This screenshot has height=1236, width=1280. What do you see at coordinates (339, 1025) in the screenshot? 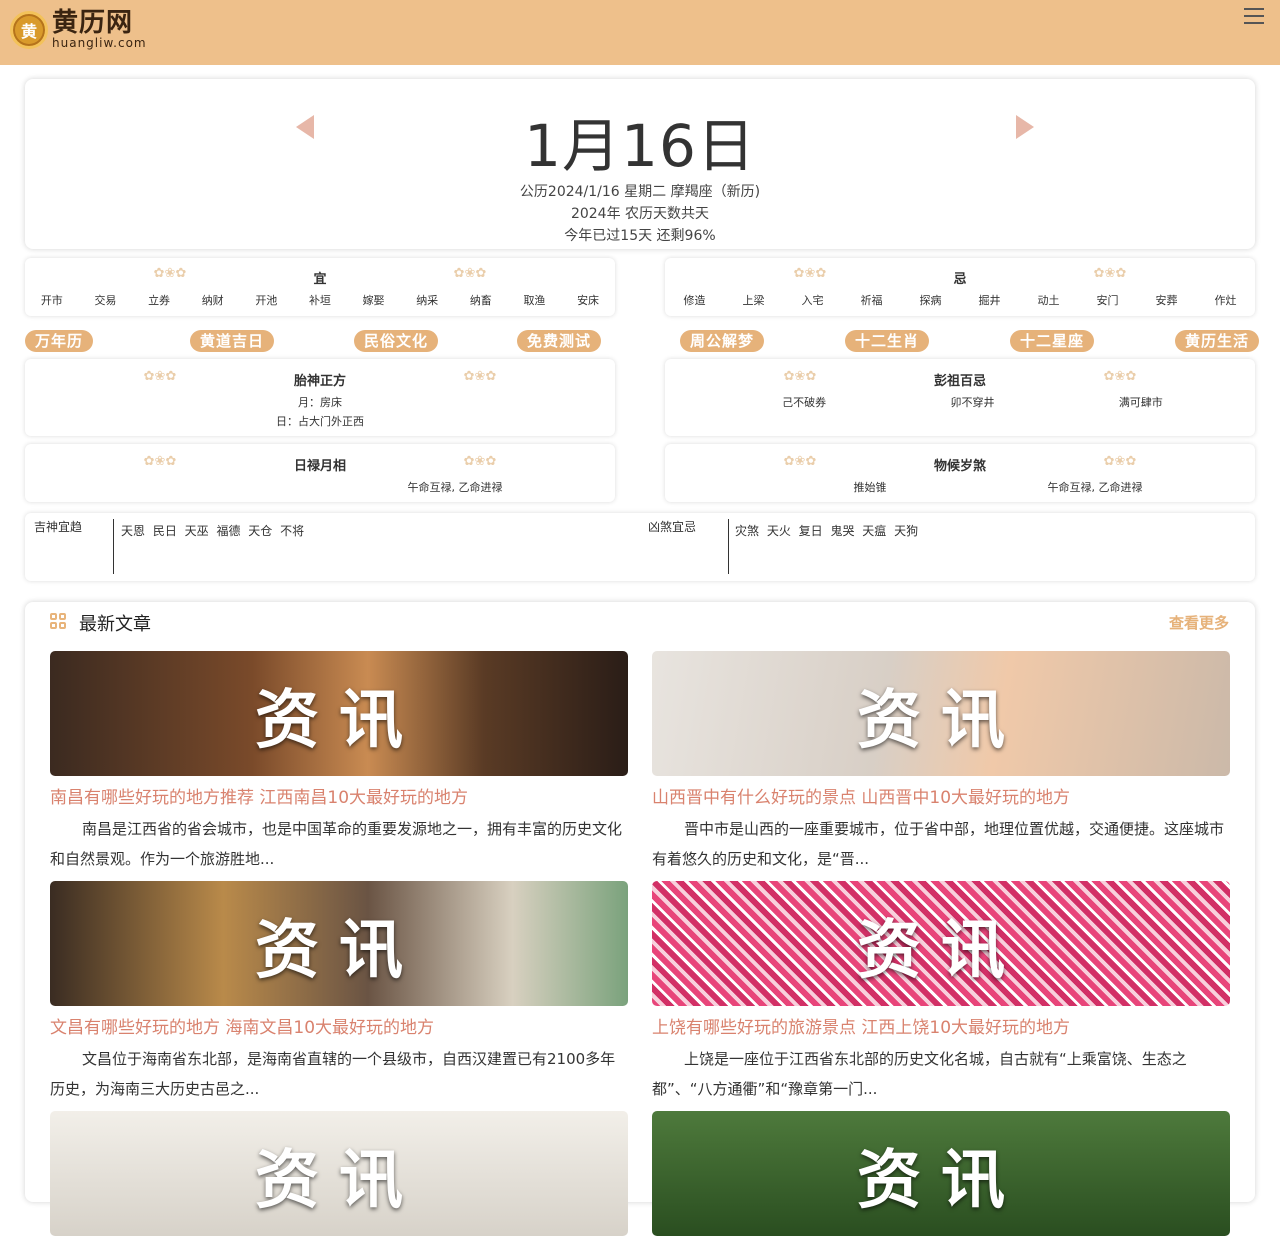
I see `article-title: 文昌有哪些好玩的地方 海南文昌10大最好玩的地方` at bounding box center [339, 1025].